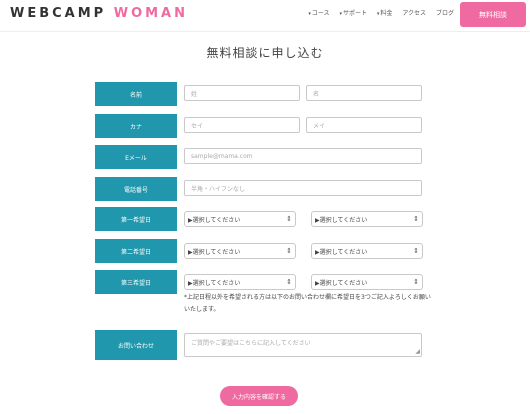 Image resolution: width=530 pixels, height=414 pixels. I want to click on nav-item-label: サポート, so click(354, 13).